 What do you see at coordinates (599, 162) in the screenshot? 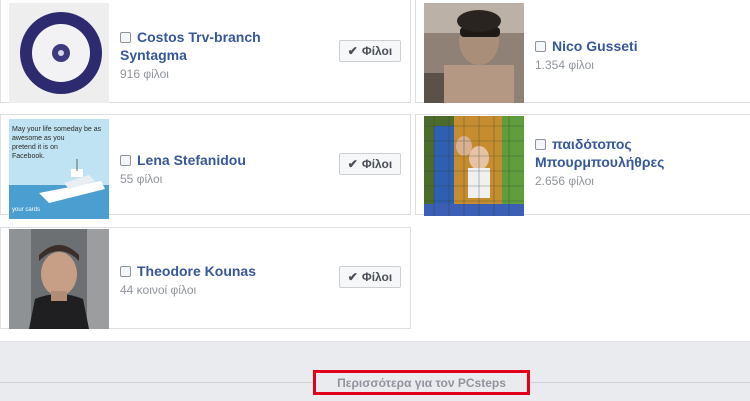
I see `friend-name-continued: Μπουρμπουλήθρες` at bounding box center [599, 162].